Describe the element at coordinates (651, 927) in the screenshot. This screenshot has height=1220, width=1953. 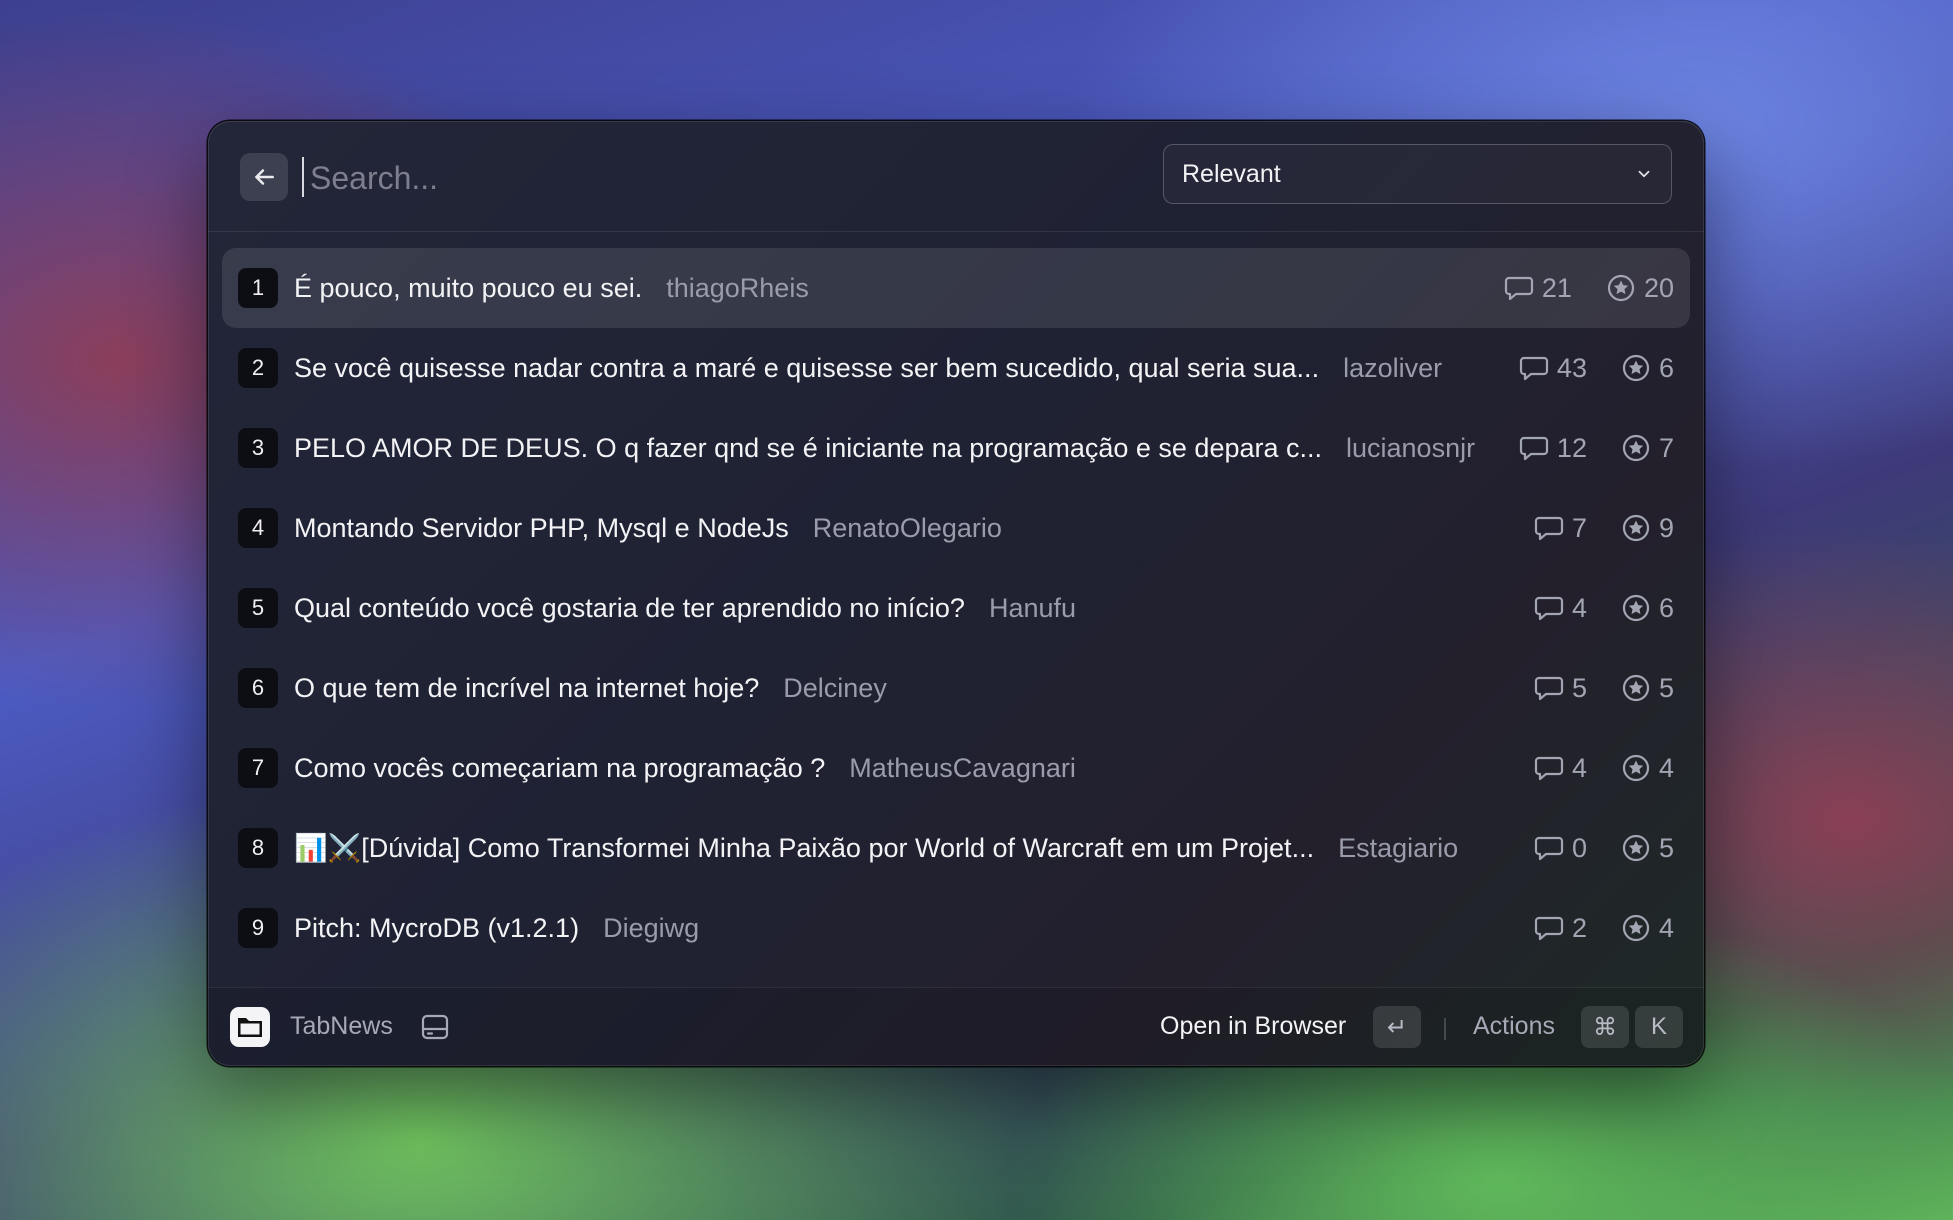
I see `post-author: Diegiwg` at that location.